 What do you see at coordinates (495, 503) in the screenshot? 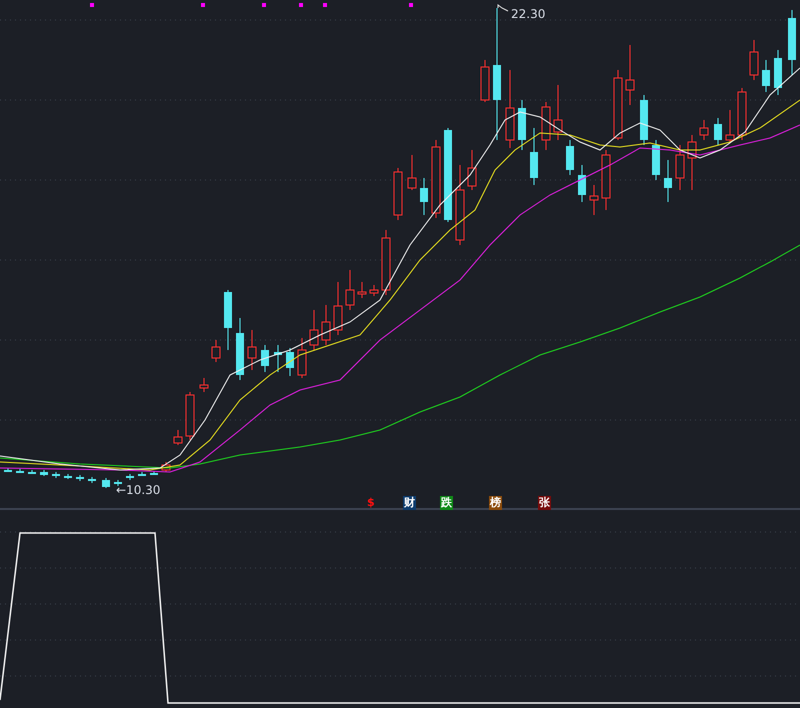
I see `signal-tag: 榜` at bounding box center [495, 503].